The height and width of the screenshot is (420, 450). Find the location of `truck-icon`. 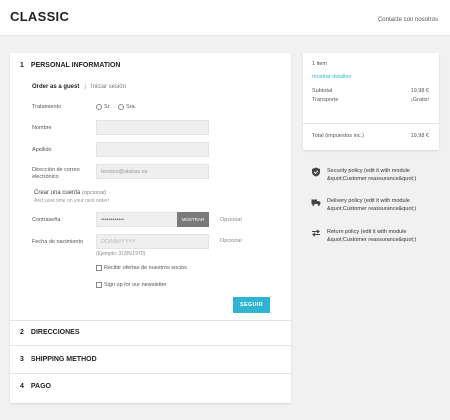

truck-icon is located at coordinates (316, 202).